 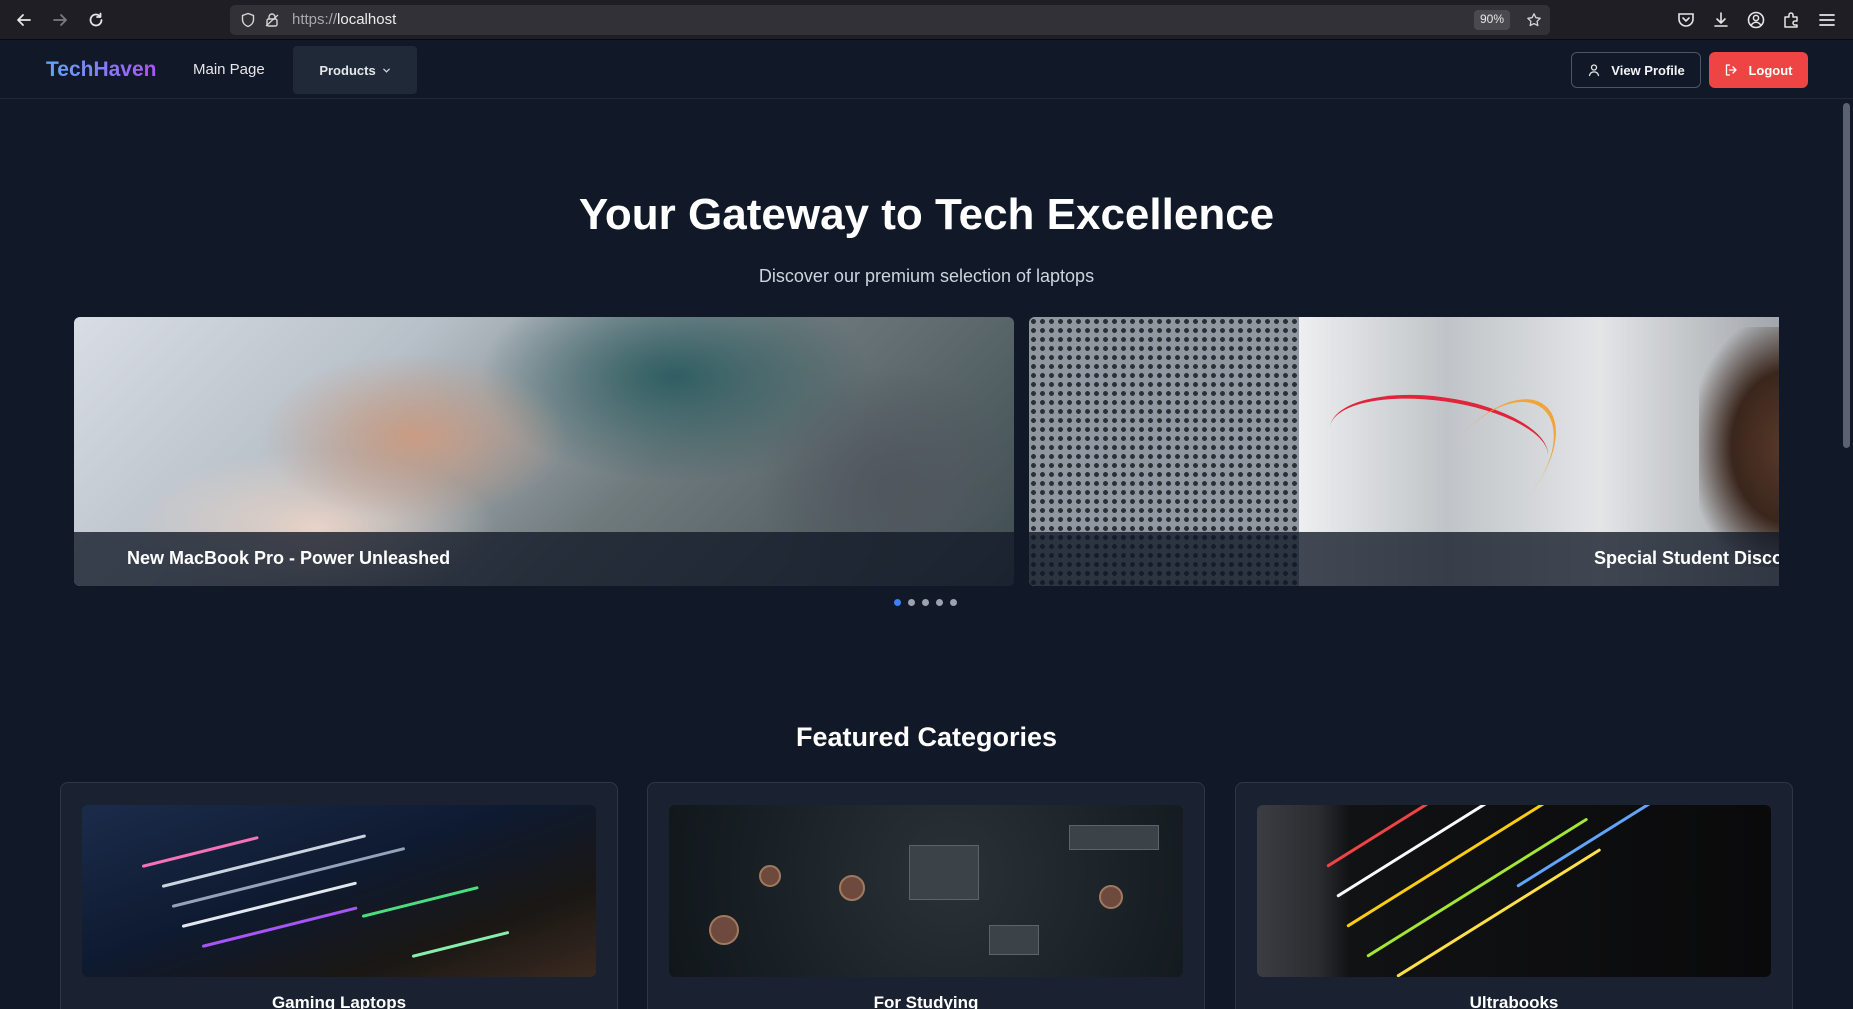 I want to click on browser-toolbar: https://localhost 90%, so click(x=926, y=20).